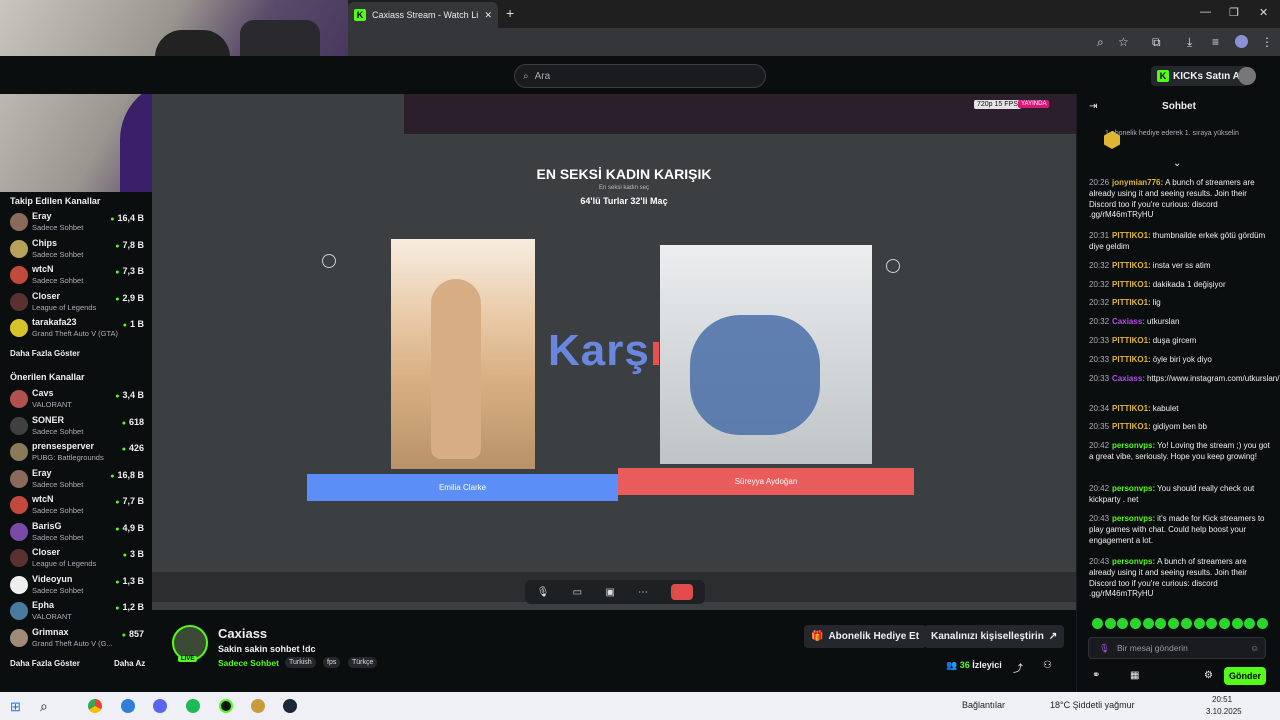  What do you see at coordinates (1241, 41) in the screenshot?
I see `profile-icon` at bounding box center [1241, 41].